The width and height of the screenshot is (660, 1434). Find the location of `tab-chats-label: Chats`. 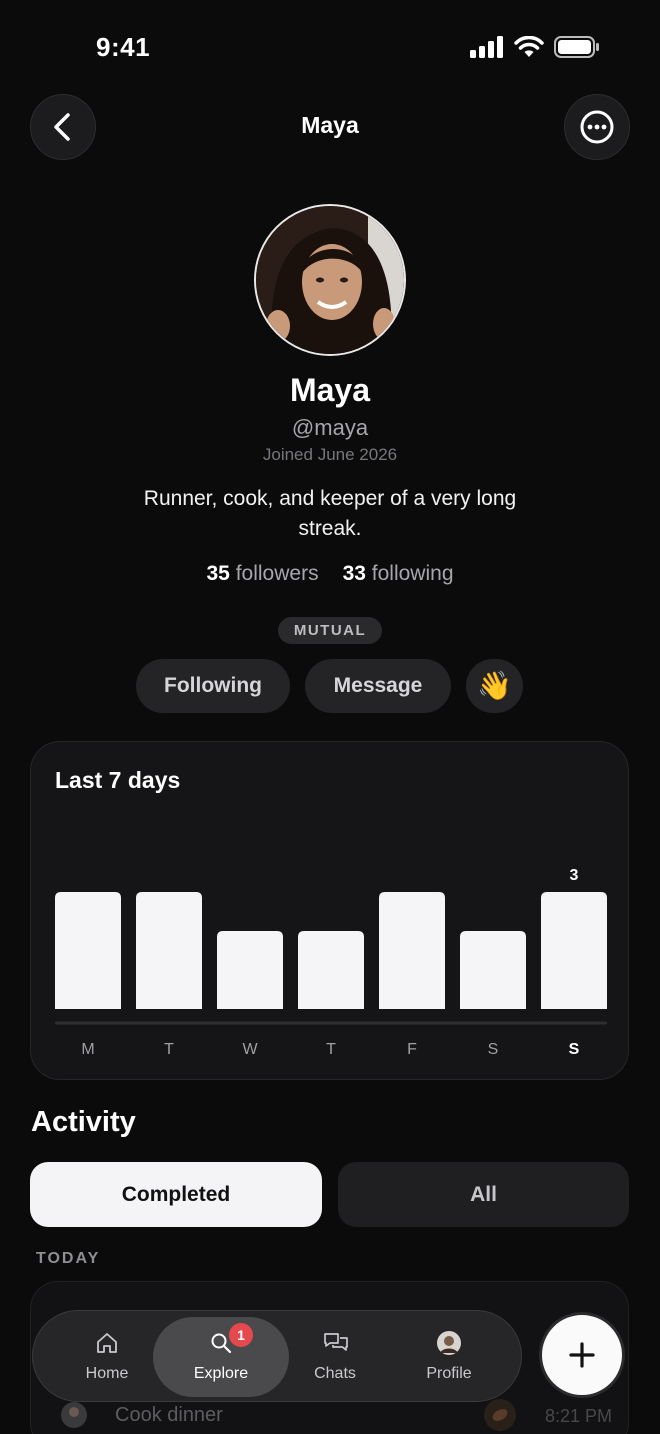

tab-chats-label: Chats is located at coordinates (335, 1373).